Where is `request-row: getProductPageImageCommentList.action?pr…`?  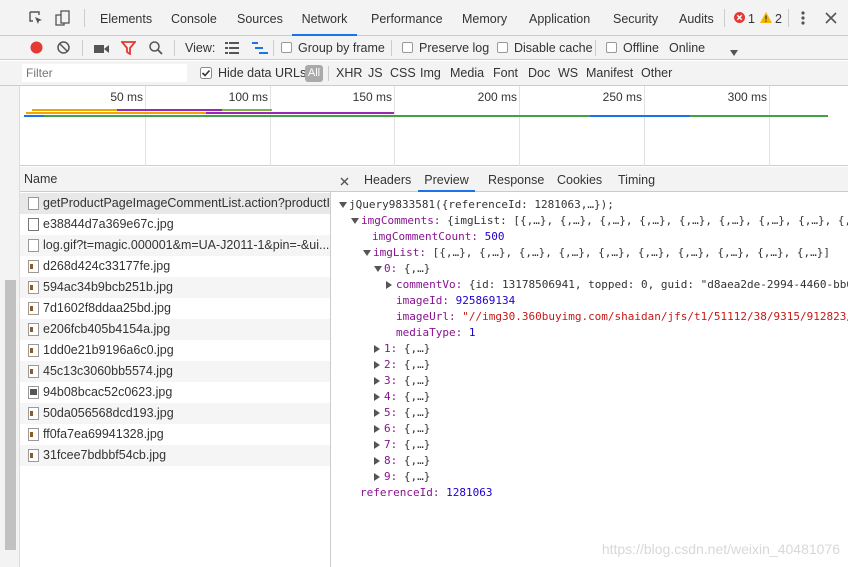 request-row: getProductPageImageCommentList.action?pr… is located at coordinates (175, 203).